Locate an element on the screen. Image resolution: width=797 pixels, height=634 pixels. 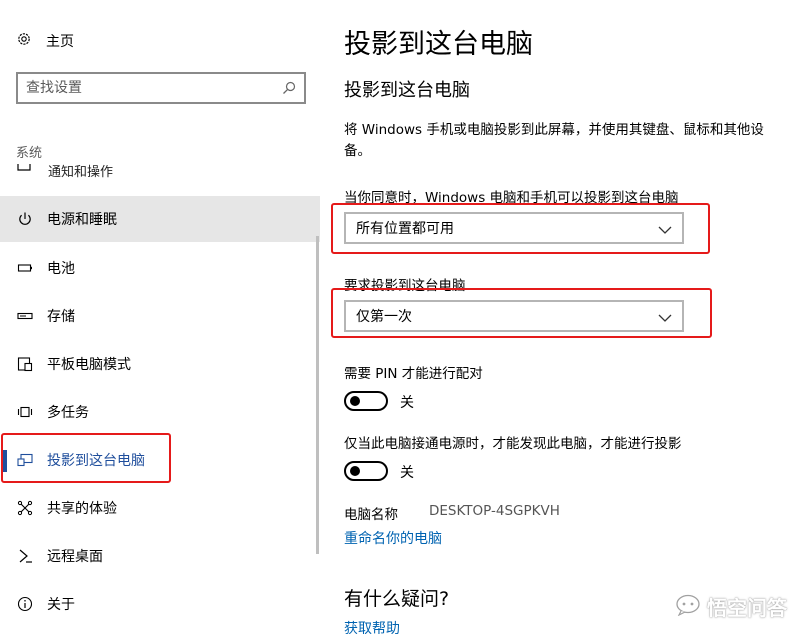
battery-icon is located at coordinates (25, 268).